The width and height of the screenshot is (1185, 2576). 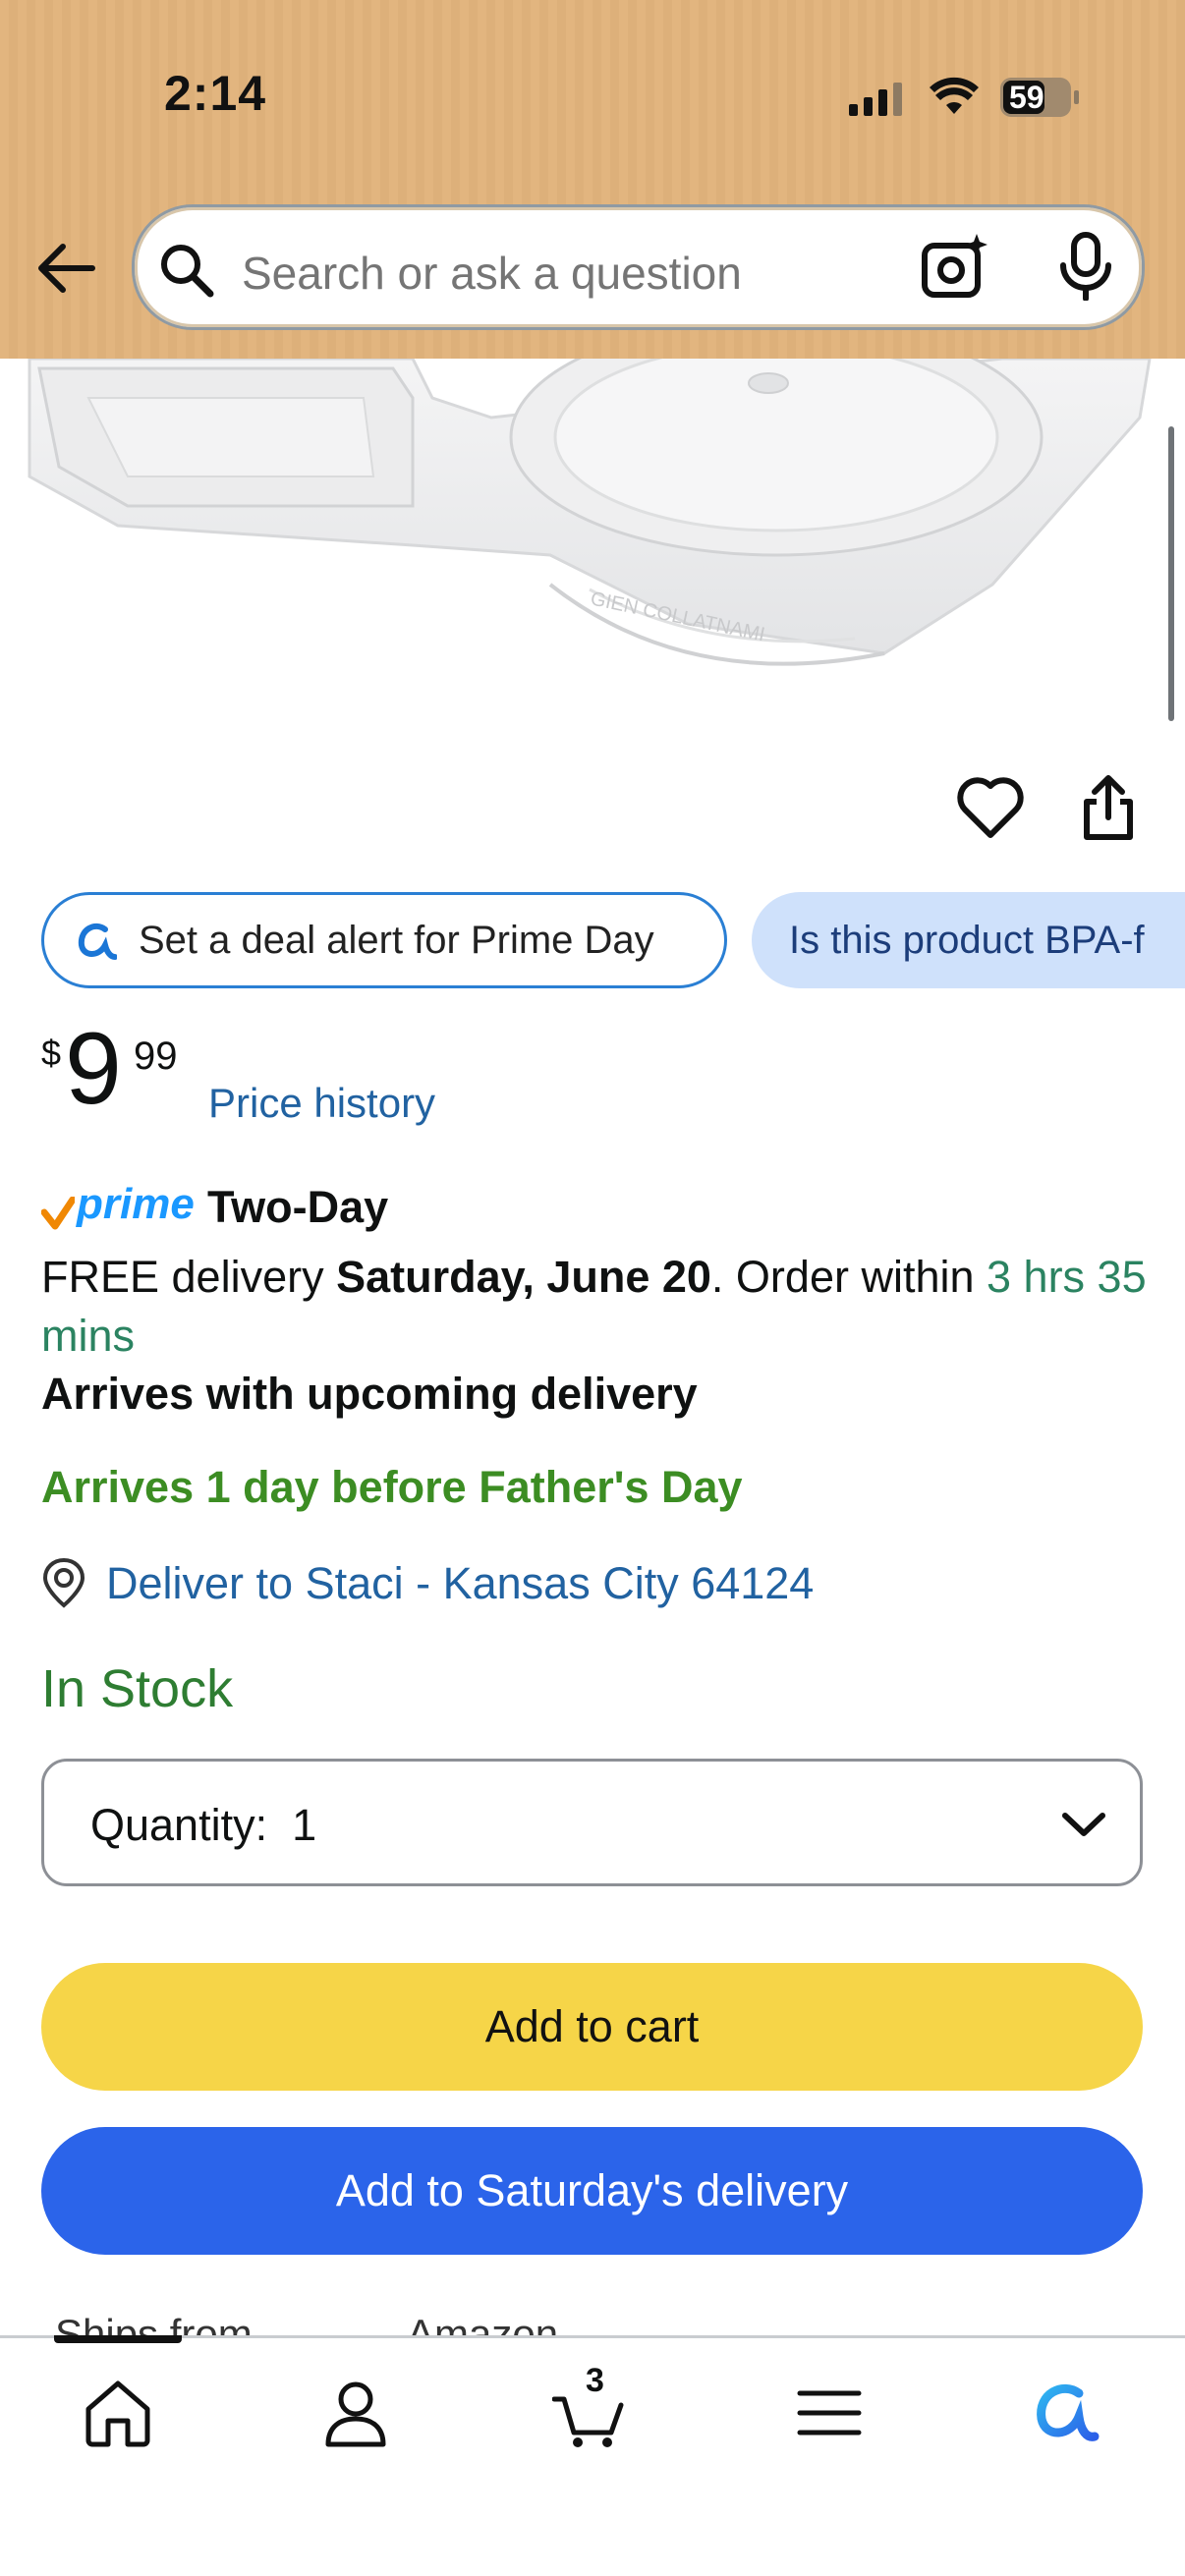 What do you see at coordinates (154, 2323) in the screenshot?
I see `ships-from-label: Ships from` at bounding box center [154, 2323].